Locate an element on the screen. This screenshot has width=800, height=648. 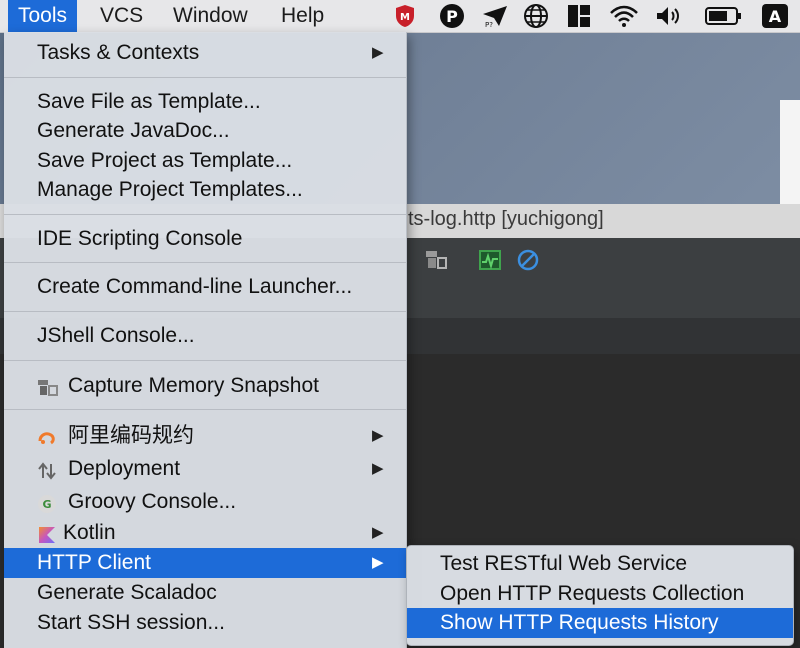
p-circle-icon: P is located at coordinates (452, 16).